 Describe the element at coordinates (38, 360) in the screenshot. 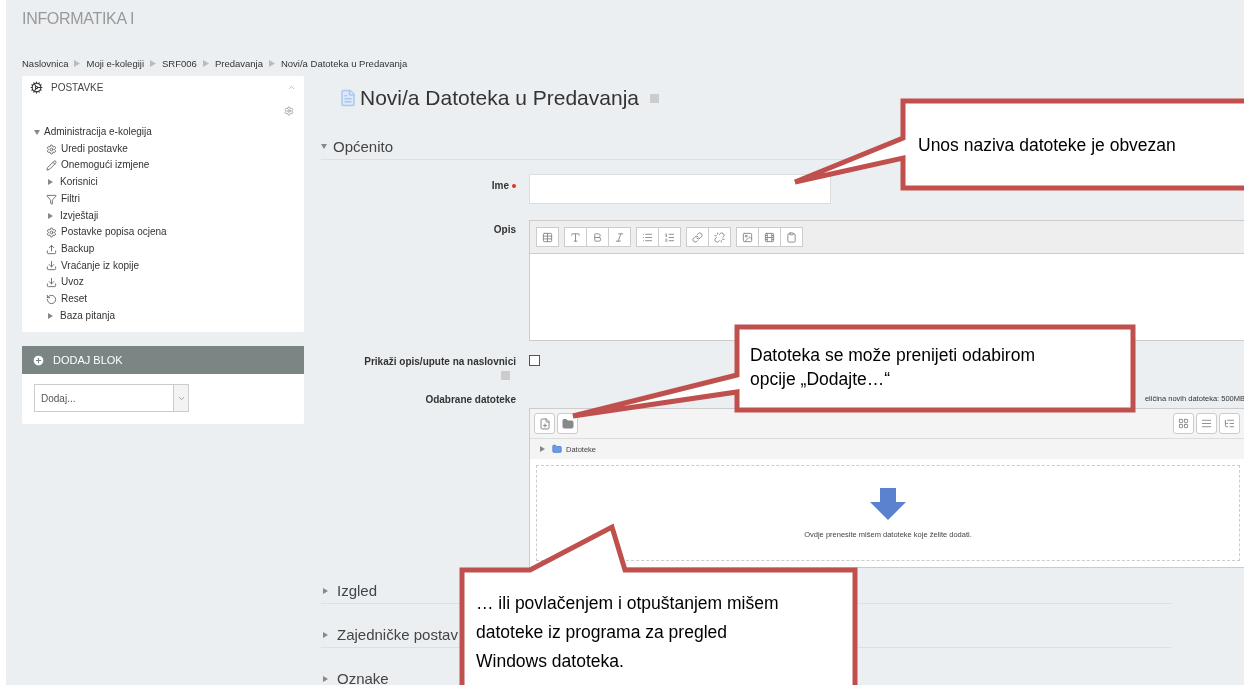

I see `add-icon` at that location.